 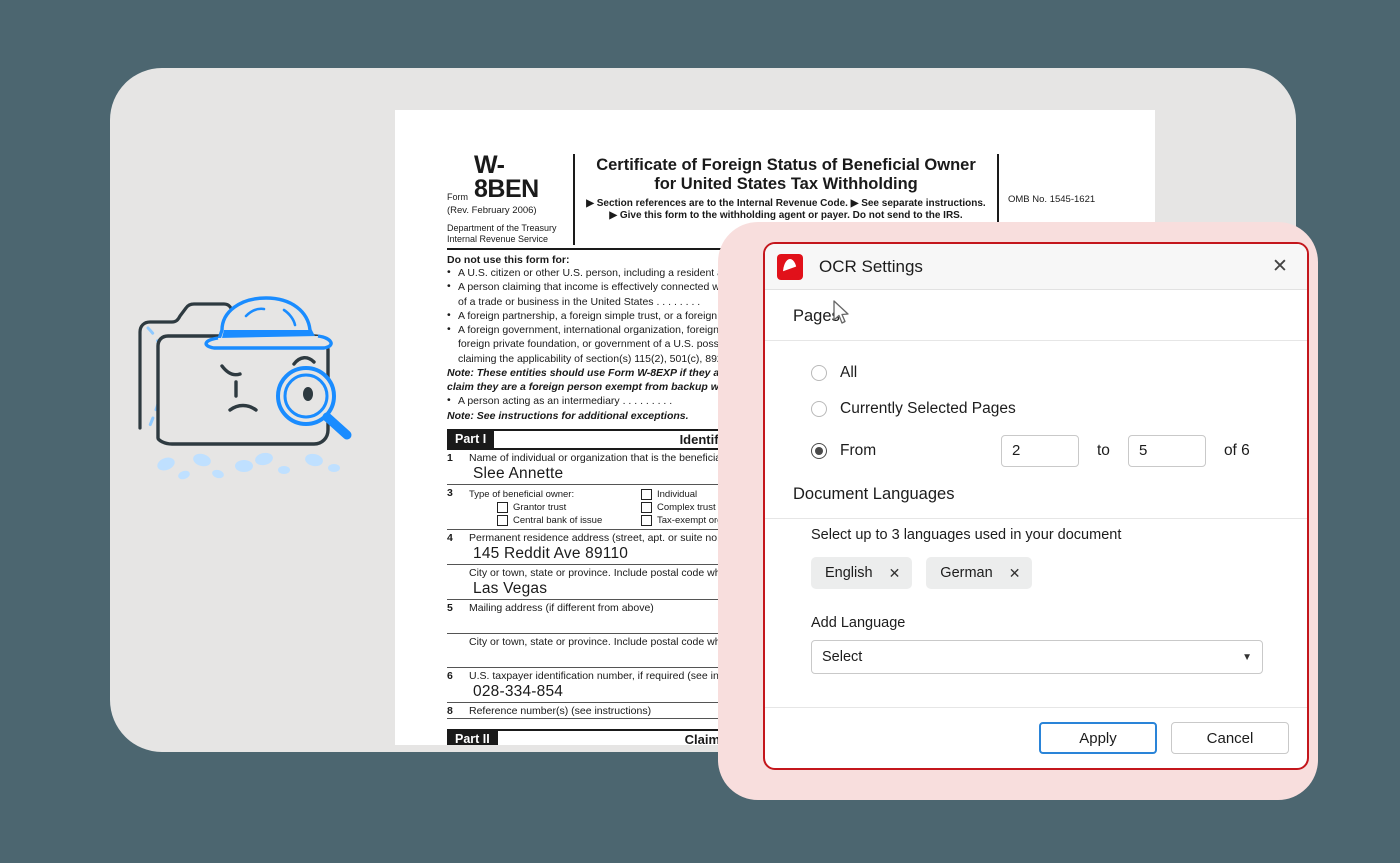 What do you see at coordinates (450, 537) in the screenshot?
I see `line-number: 4` at bounding box center [450, 537].